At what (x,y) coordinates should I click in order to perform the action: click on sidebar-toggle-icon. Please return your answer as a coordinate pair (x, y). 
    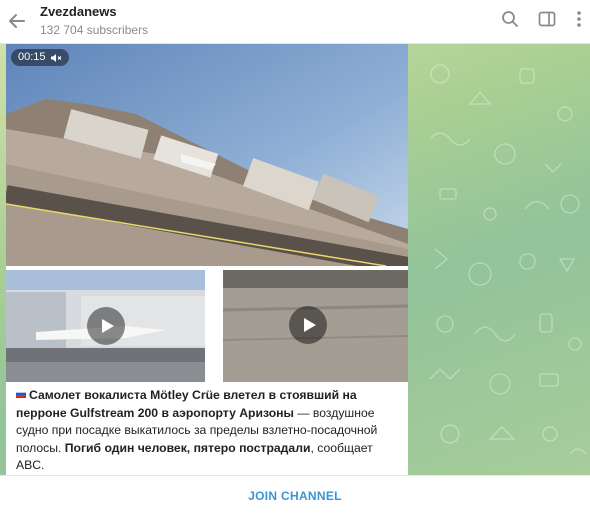
    Looking at the image, I should click on (547, 19).